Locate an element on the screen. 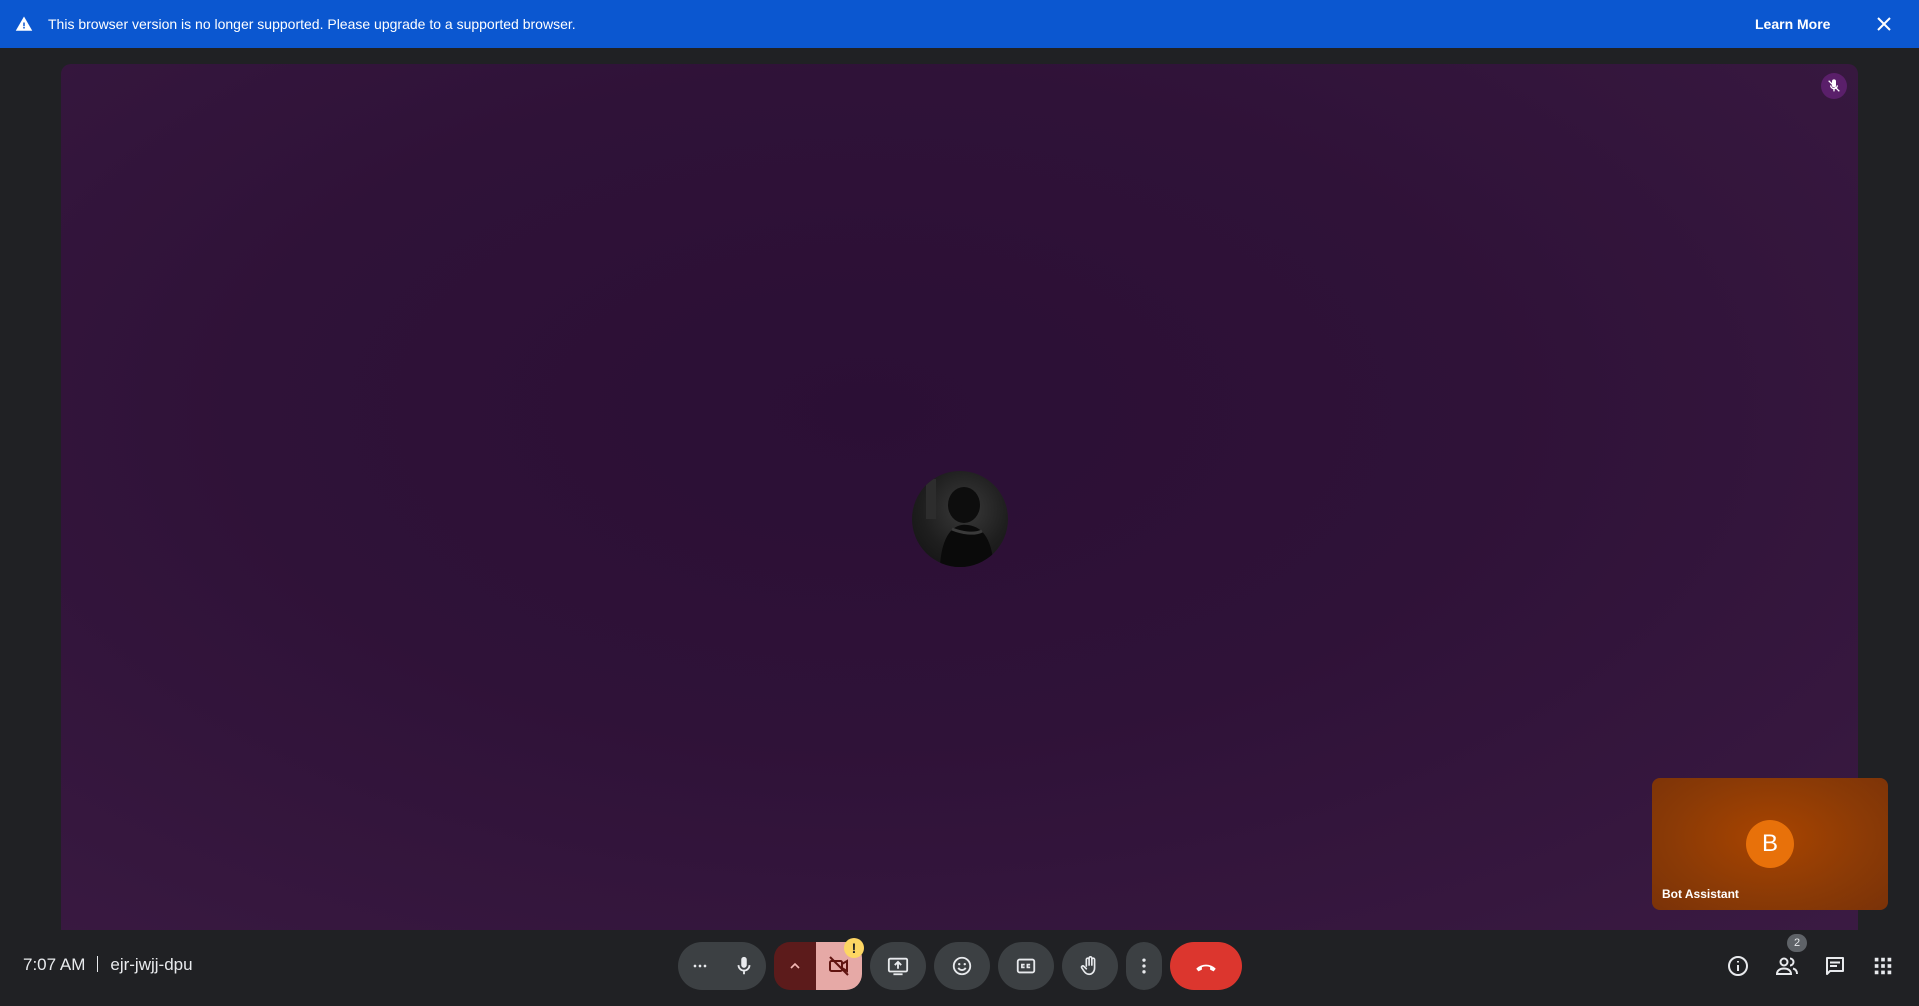 The image size is (1919, 1006). info-icon is located at coordinates (1738, 966).